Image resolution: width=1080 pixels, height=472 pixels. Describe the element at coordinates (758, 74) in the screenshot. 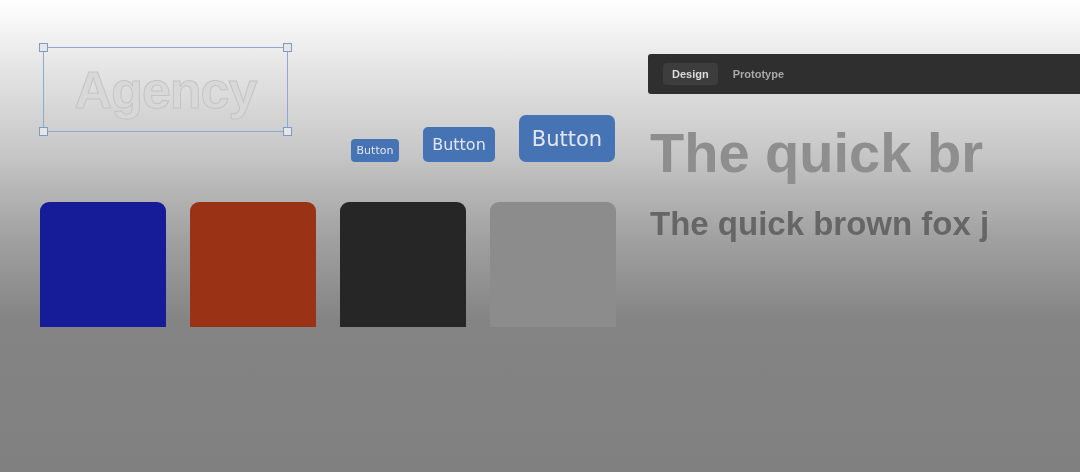

I see `tab: Prototype` at that location.